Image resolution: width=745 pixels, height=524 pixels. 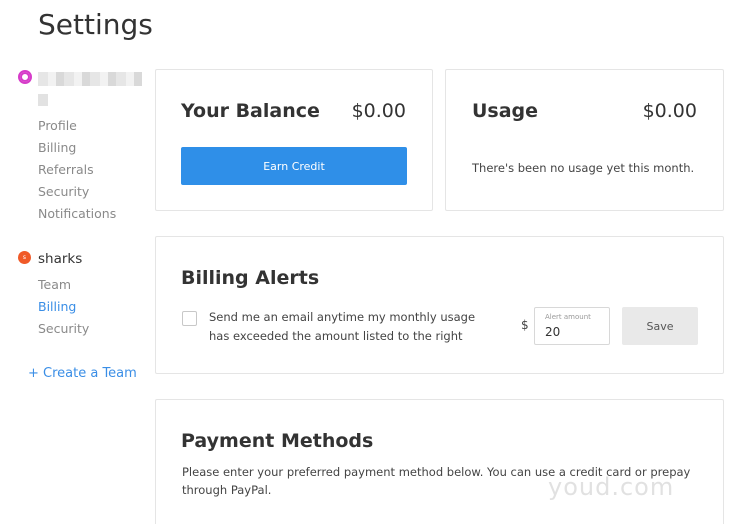 I want to click on usage-amount: $0.00, so click(x=669, y=111).